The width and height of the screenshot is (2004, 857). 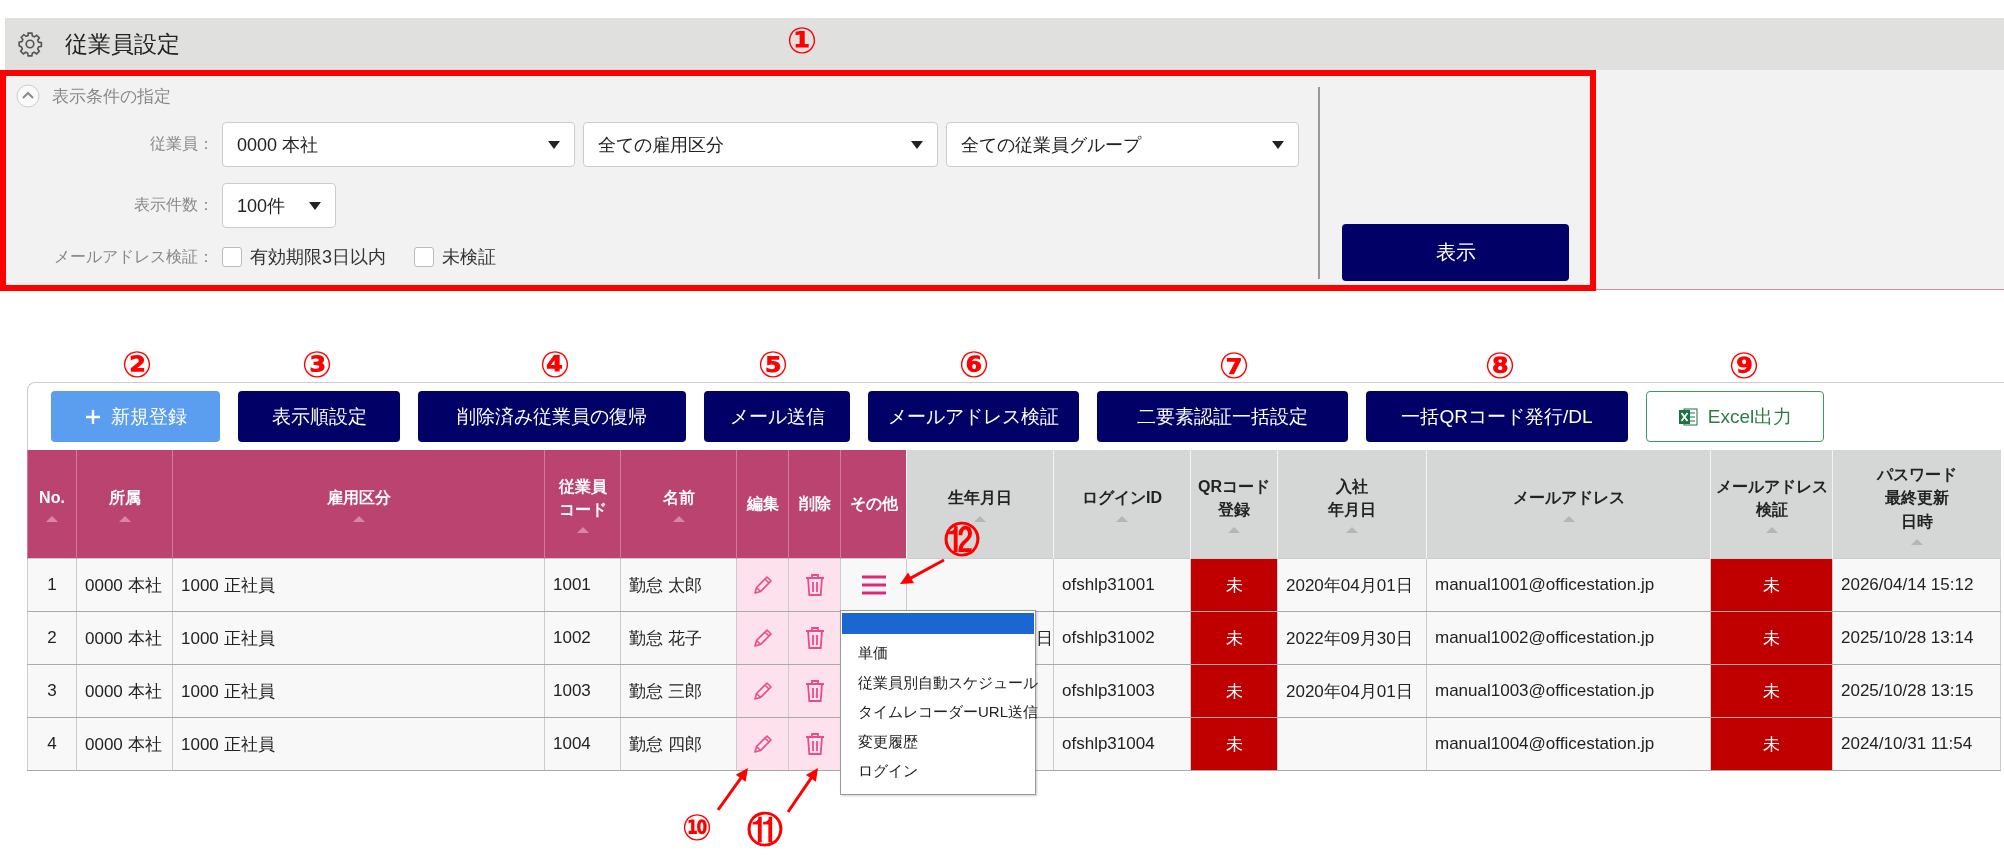 I want to click on annotation-number: ⑧, so click(x=1500, y=366).